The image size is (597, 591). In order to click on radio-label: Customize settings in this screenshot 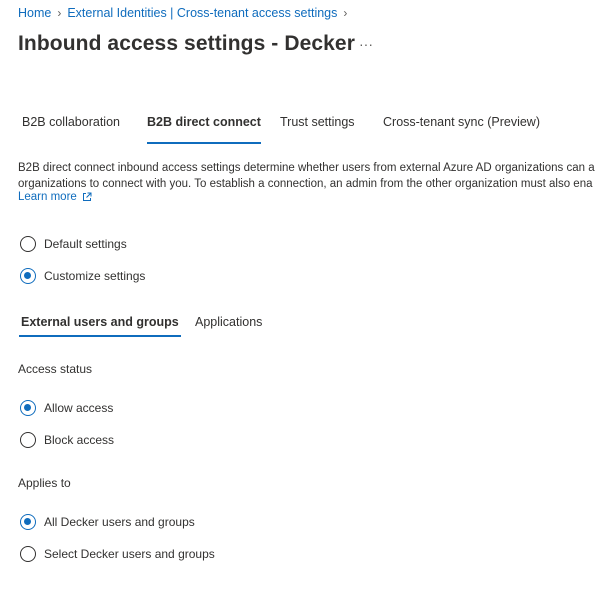, I will do `click(95, 276)`.